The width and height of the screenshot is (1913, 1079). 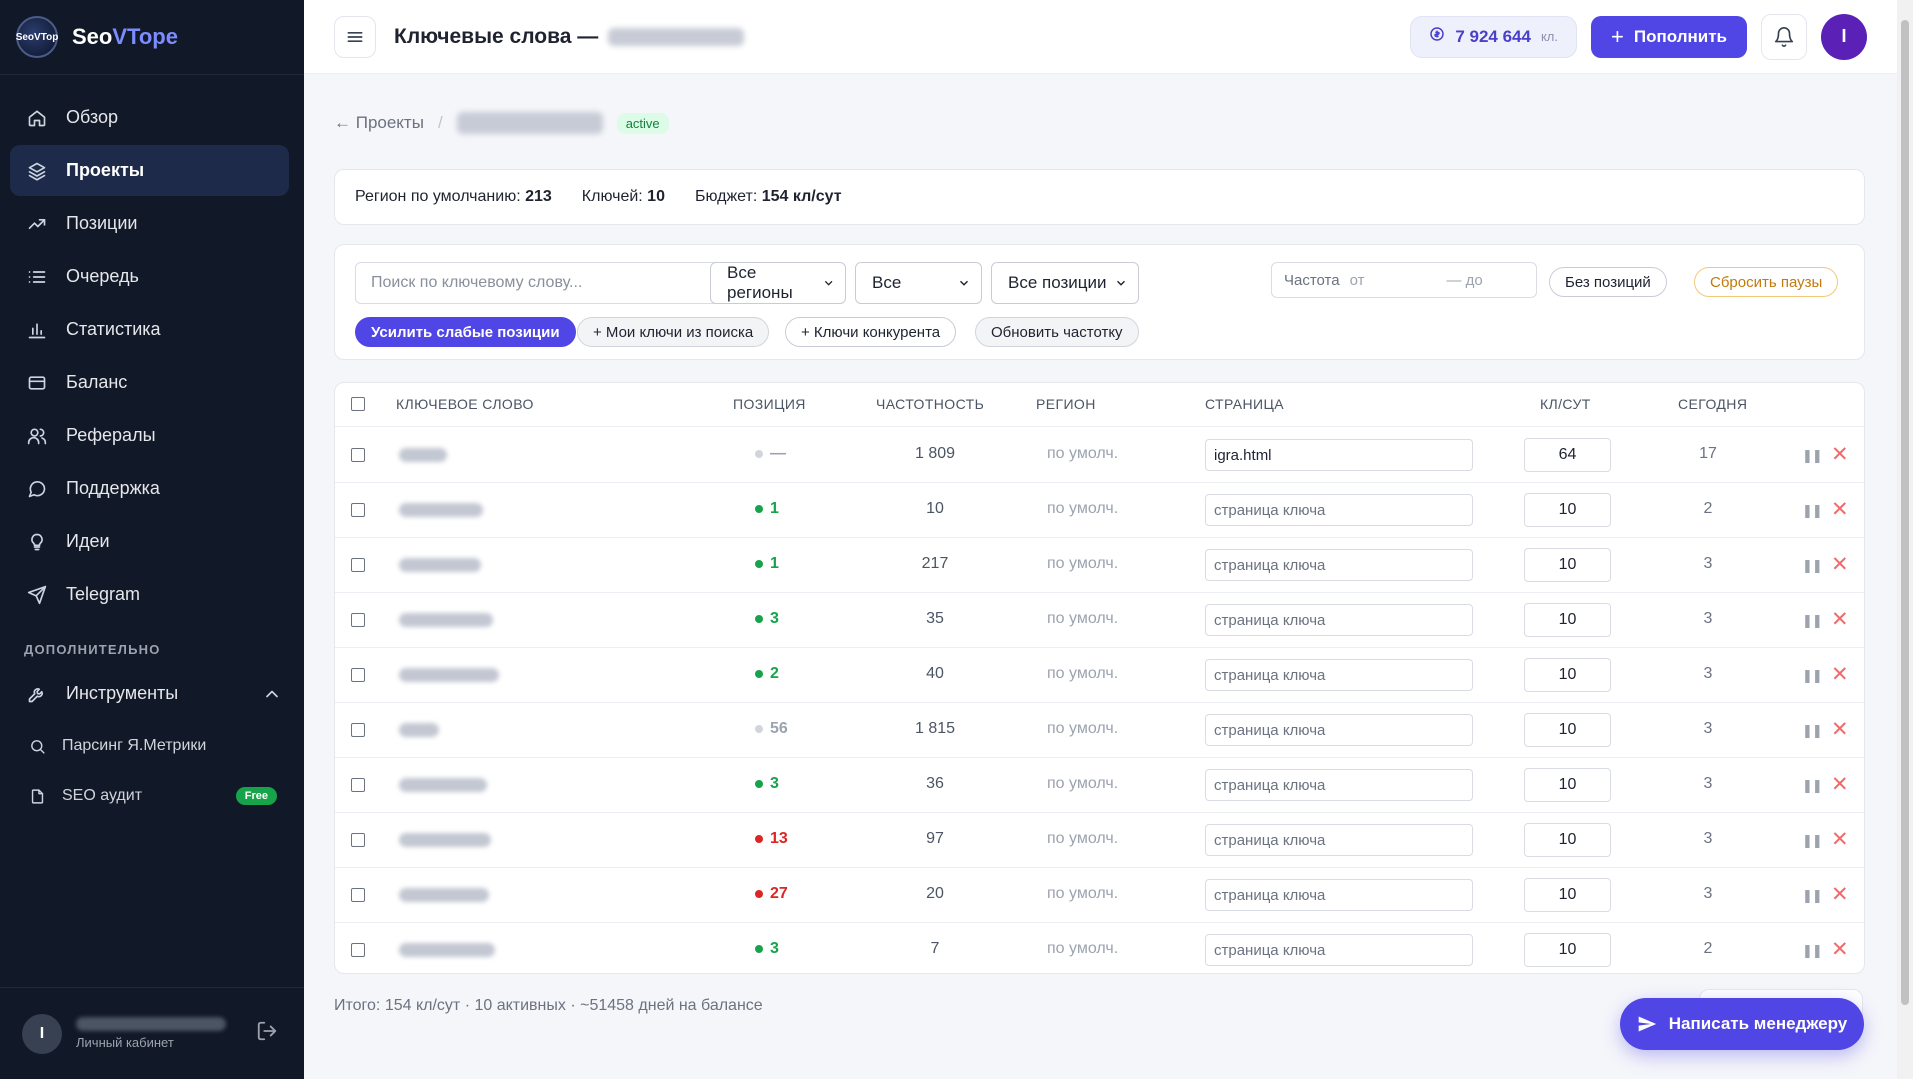 What do you see at coordinates (1742, 1024) in the screenshot?
I see `contact-manager-button: Написать менеджеру` at bounding box center [1742, 1024].